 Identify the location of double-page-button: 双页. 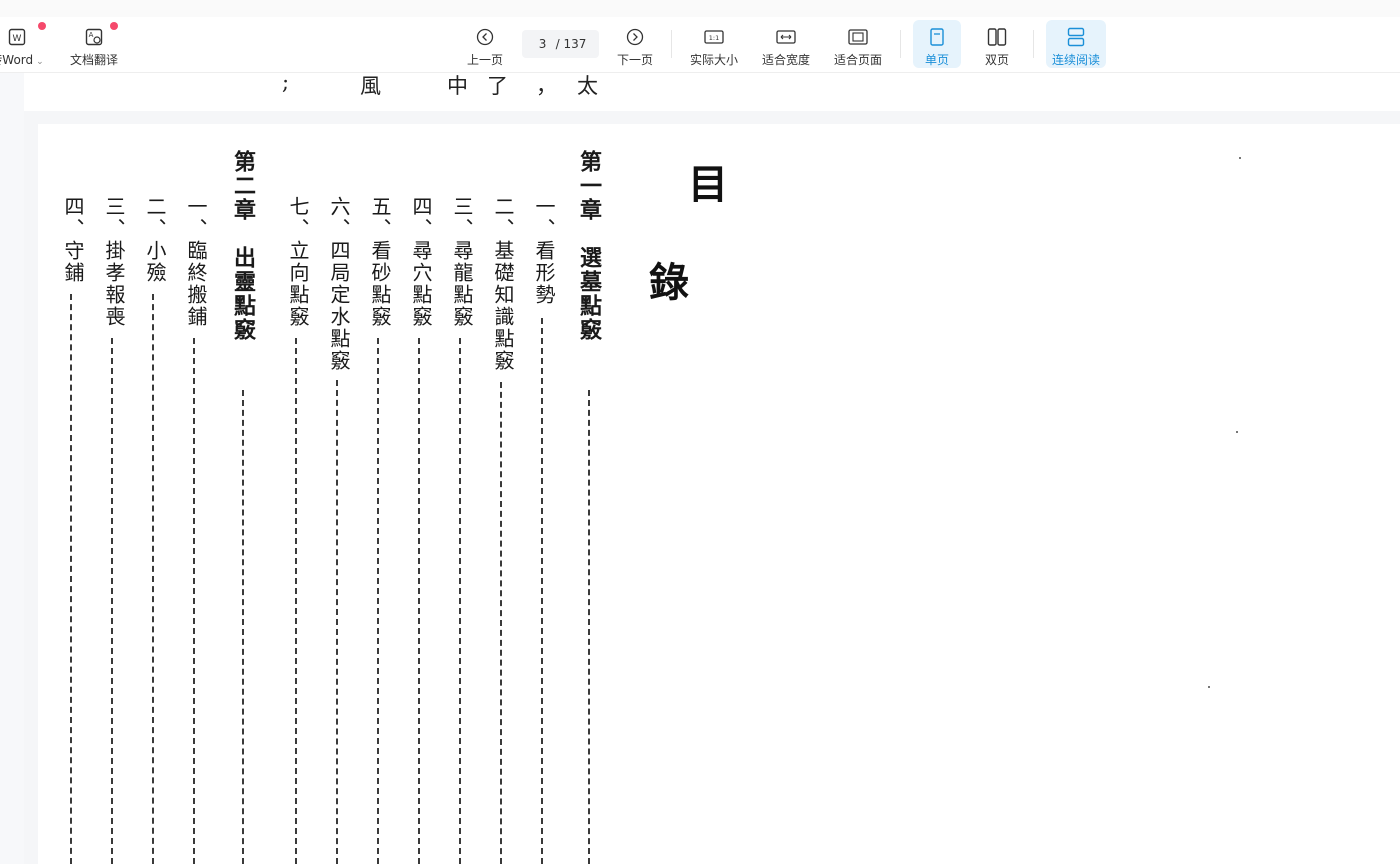
(997, 44).